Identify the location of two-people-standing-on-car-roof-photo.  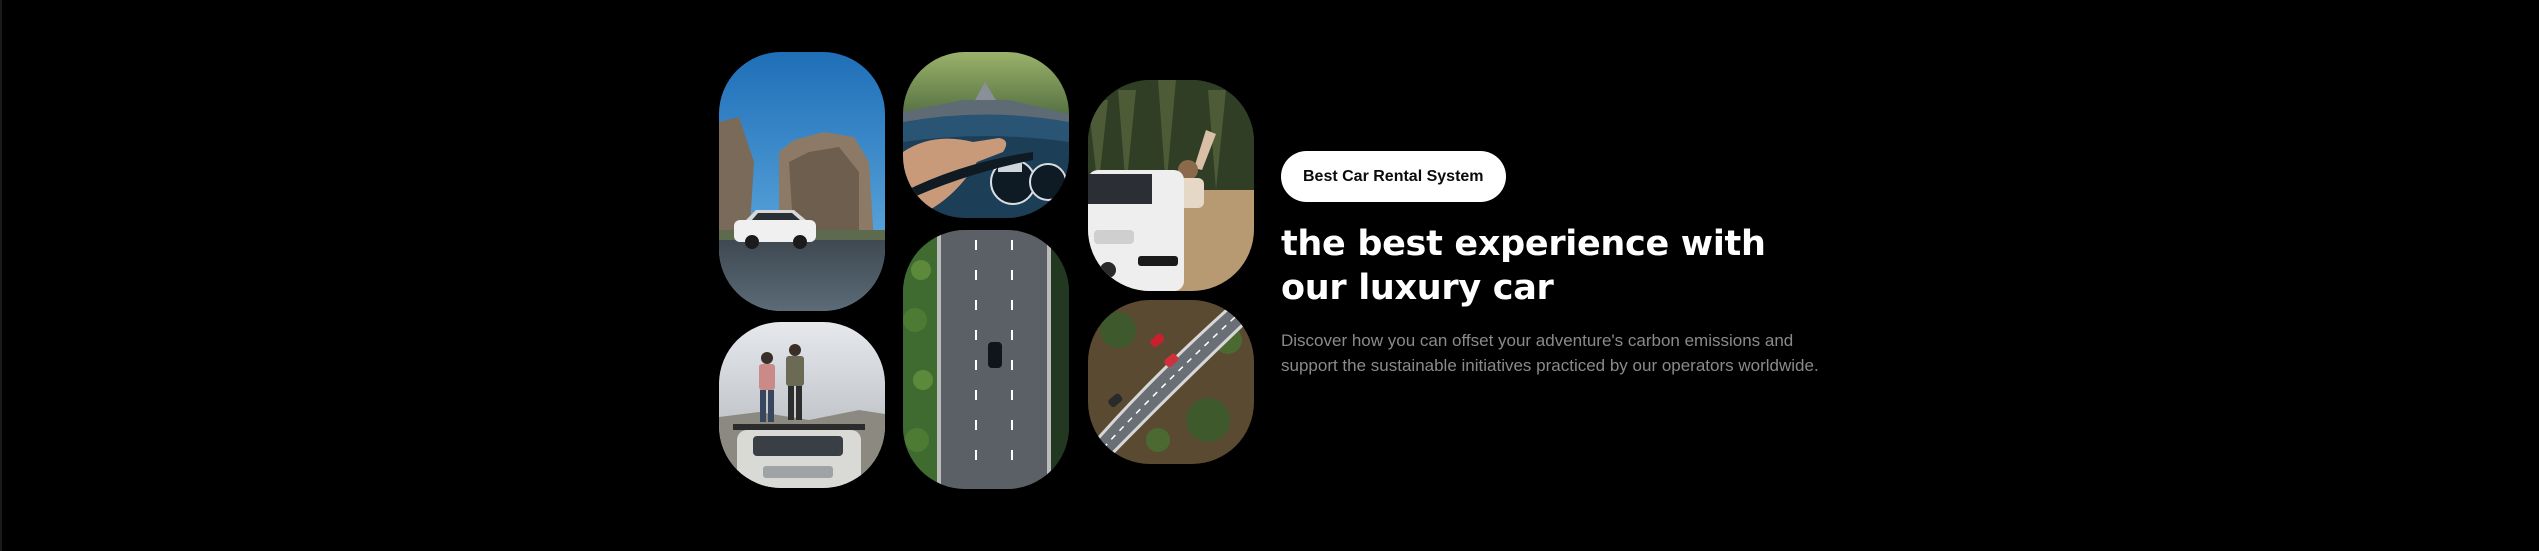
(802, 405).